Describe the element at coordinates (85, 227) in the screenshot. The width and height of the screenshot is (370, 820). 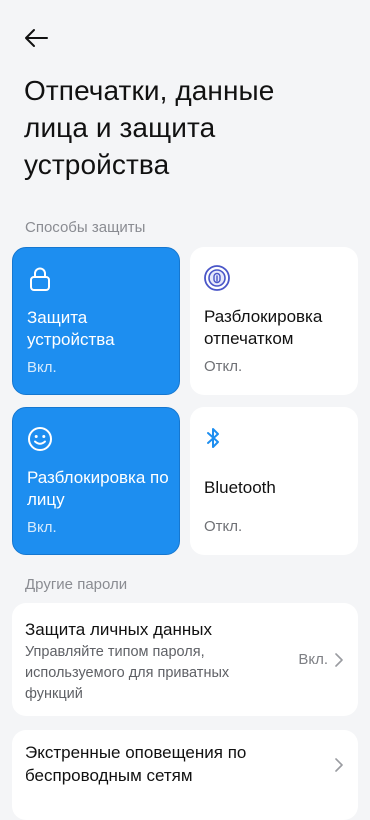
I see `section-label-protection-methods: Способы защиты` at that location.